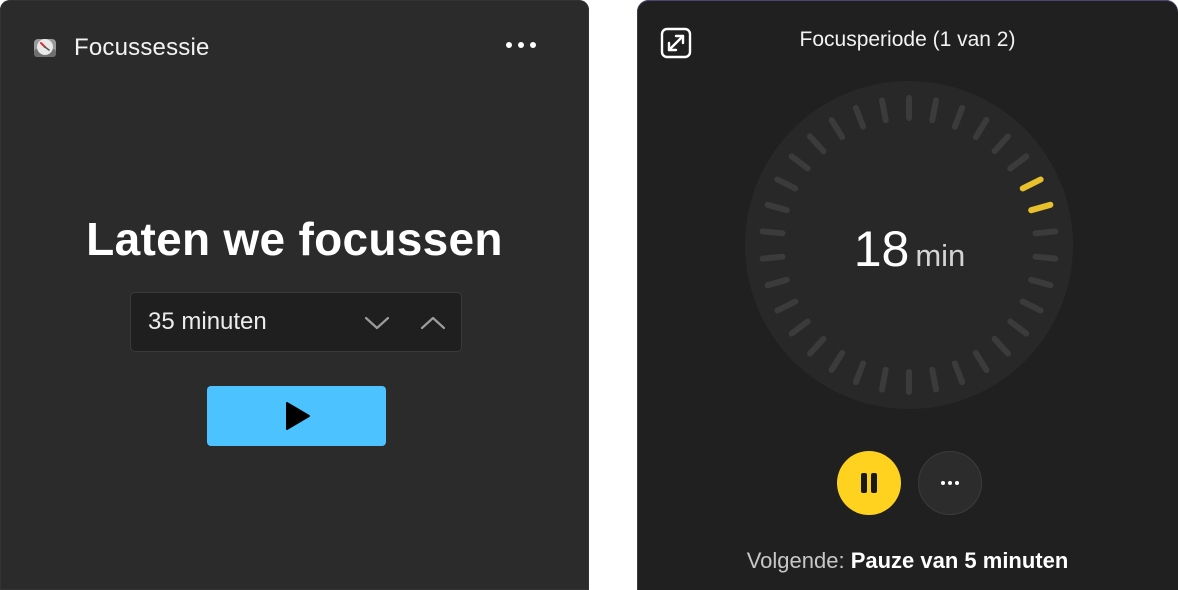 The image size is (1178, 590). I want to click on headline: Laten we focussen, so click(294, 239).